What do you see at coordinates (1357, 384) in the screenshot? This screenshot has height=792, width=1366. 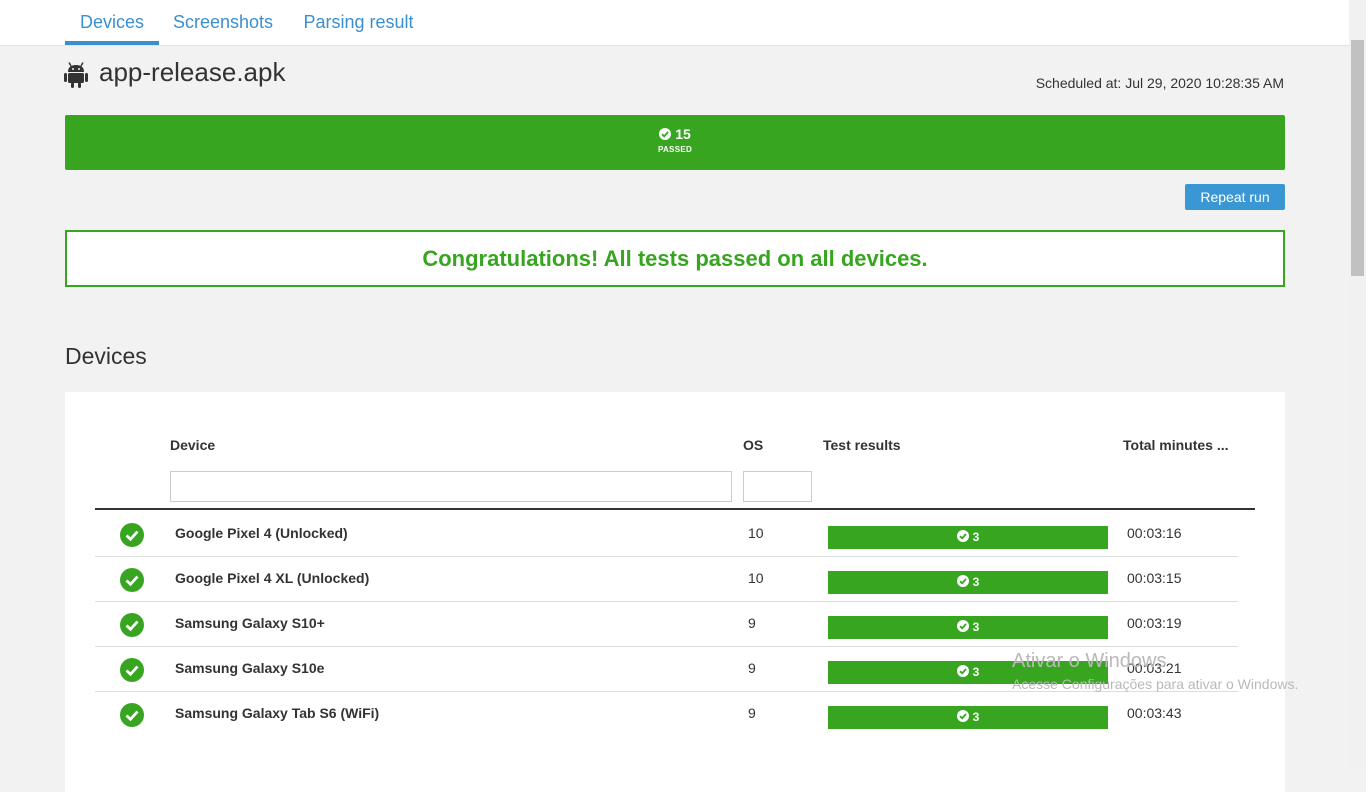 I see `page-scrollbar` at bounding box center [1357, 384].